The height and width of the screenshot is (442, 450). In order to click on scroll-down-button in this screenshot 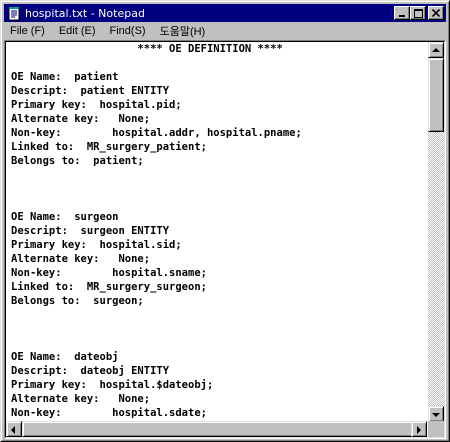, I will do `click(436, 414)`.